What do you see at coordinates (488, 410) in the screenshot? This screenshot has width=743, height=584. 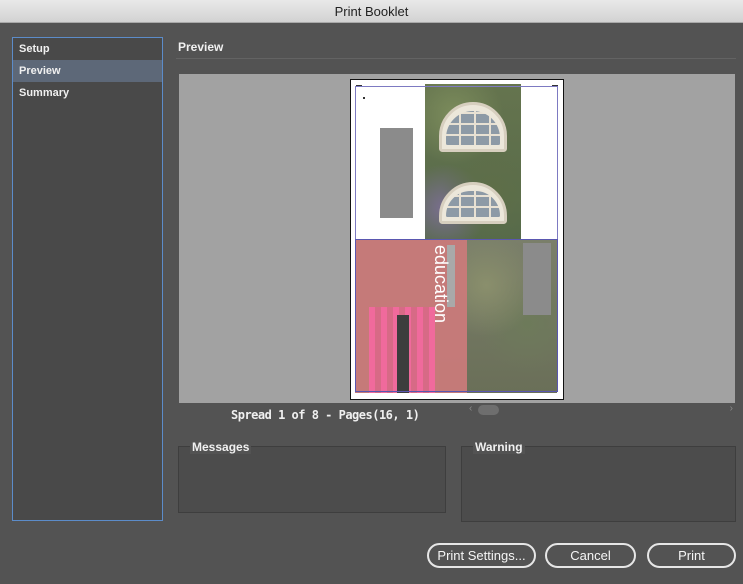 I see `scrollbar-thumb` at bounding box center [488, 410].